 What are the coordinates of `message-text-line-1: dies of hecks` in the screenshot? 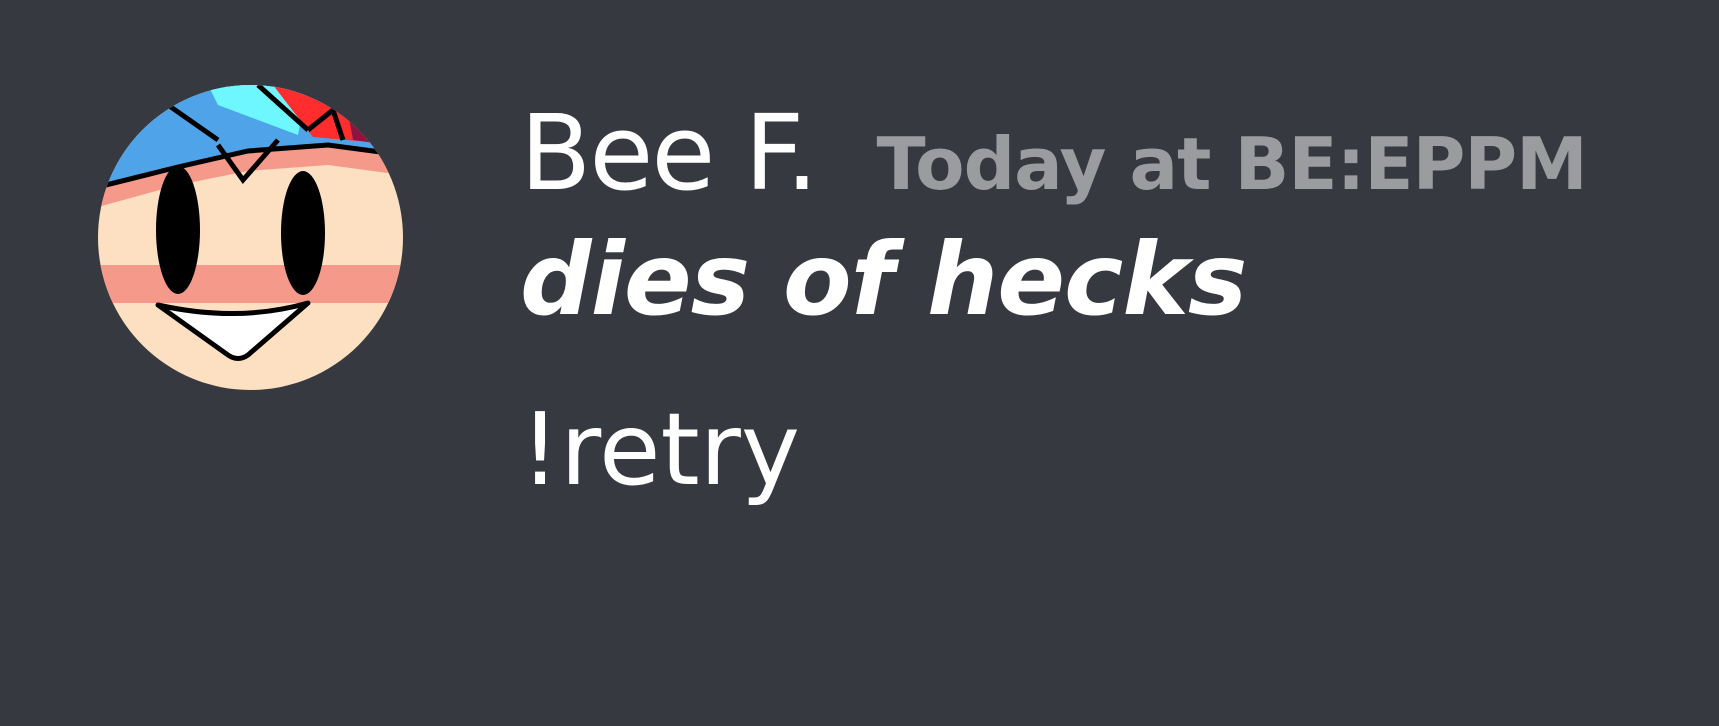 It's located at (883, 279).